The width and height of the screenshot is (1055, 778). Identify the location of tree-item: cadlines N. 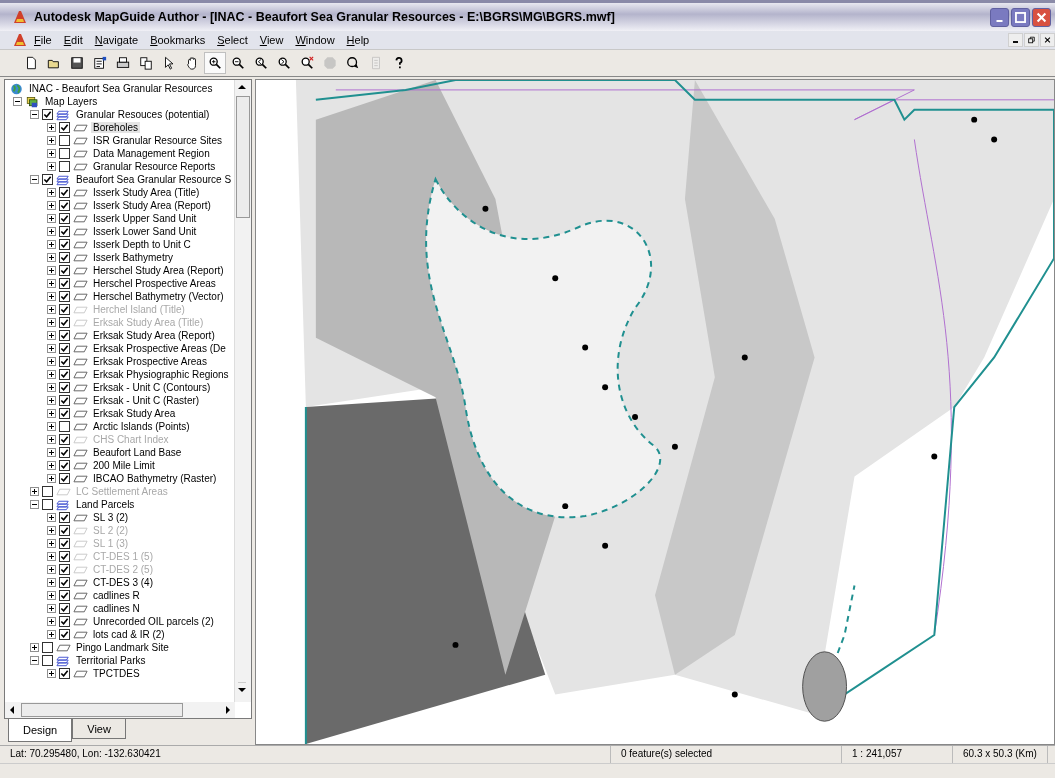
(116, 608).